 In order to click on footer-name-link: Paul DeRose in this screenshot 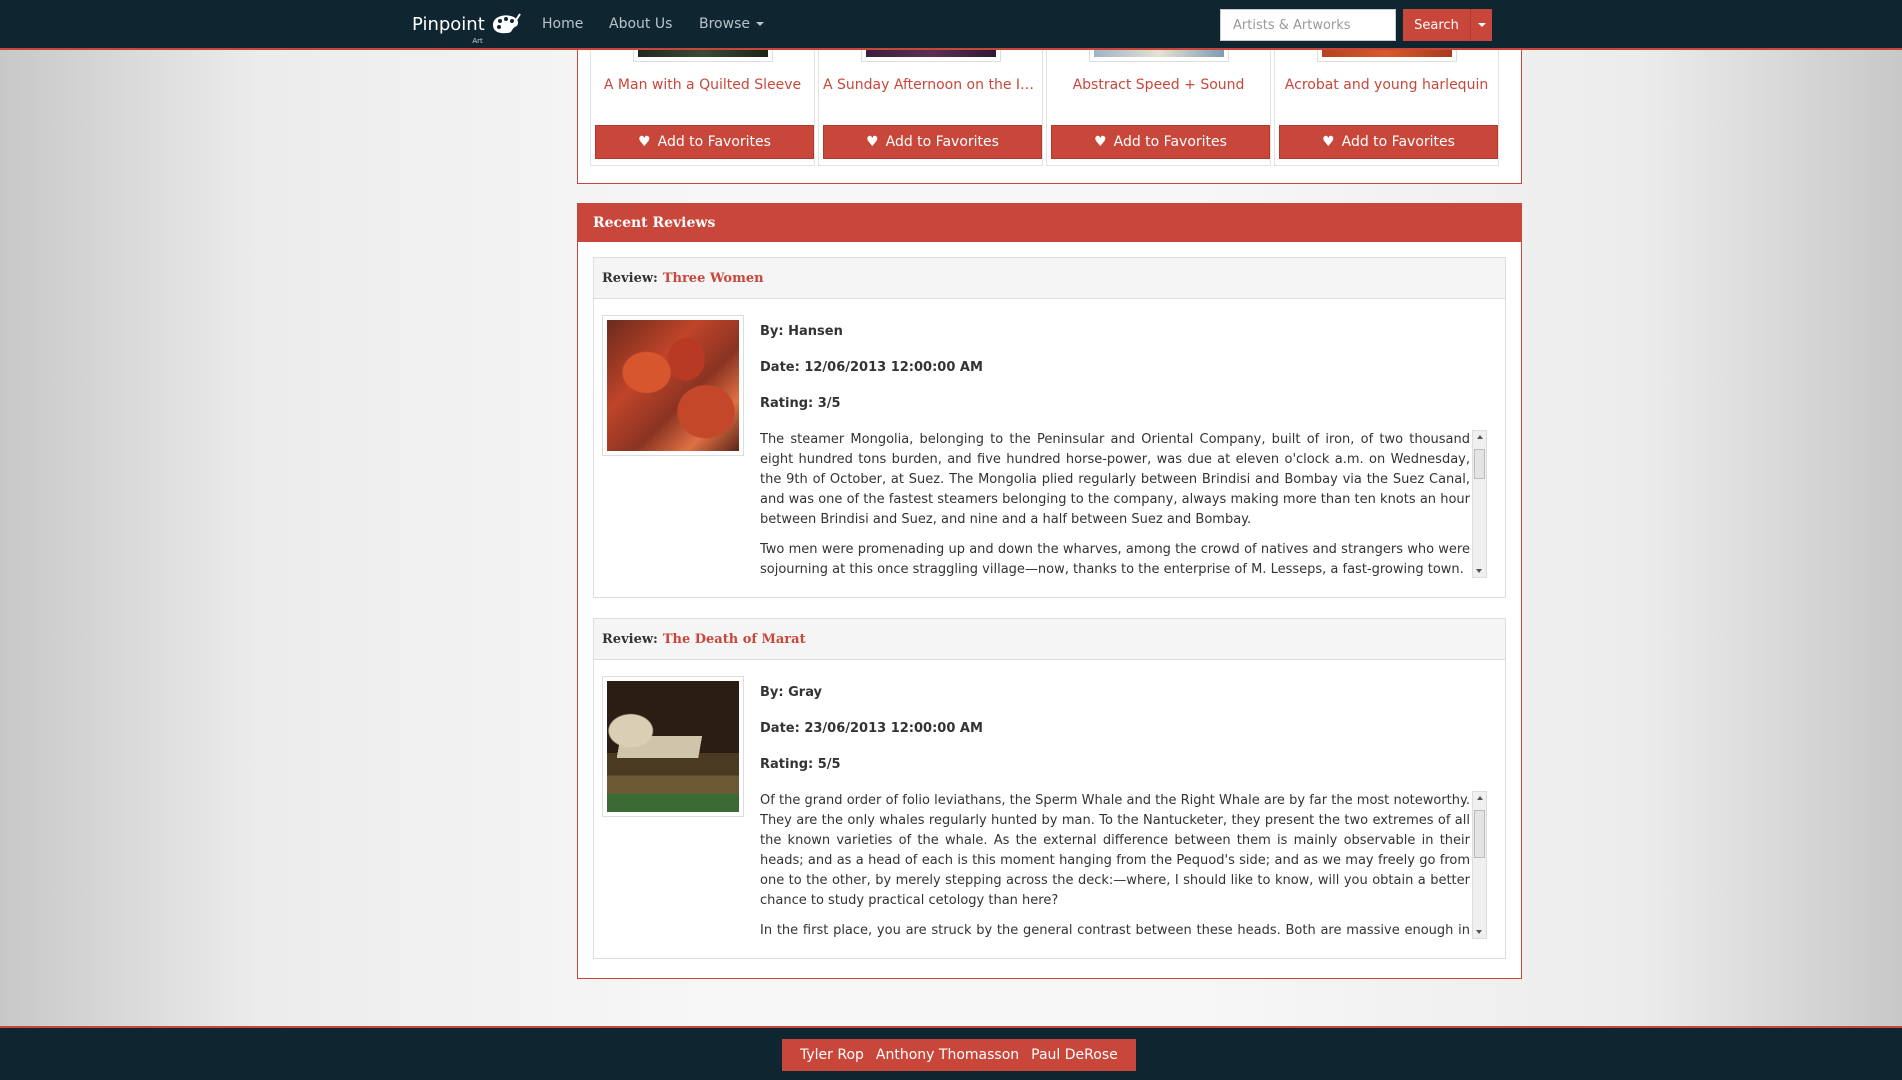, I will do `click(1074, 1055)`.